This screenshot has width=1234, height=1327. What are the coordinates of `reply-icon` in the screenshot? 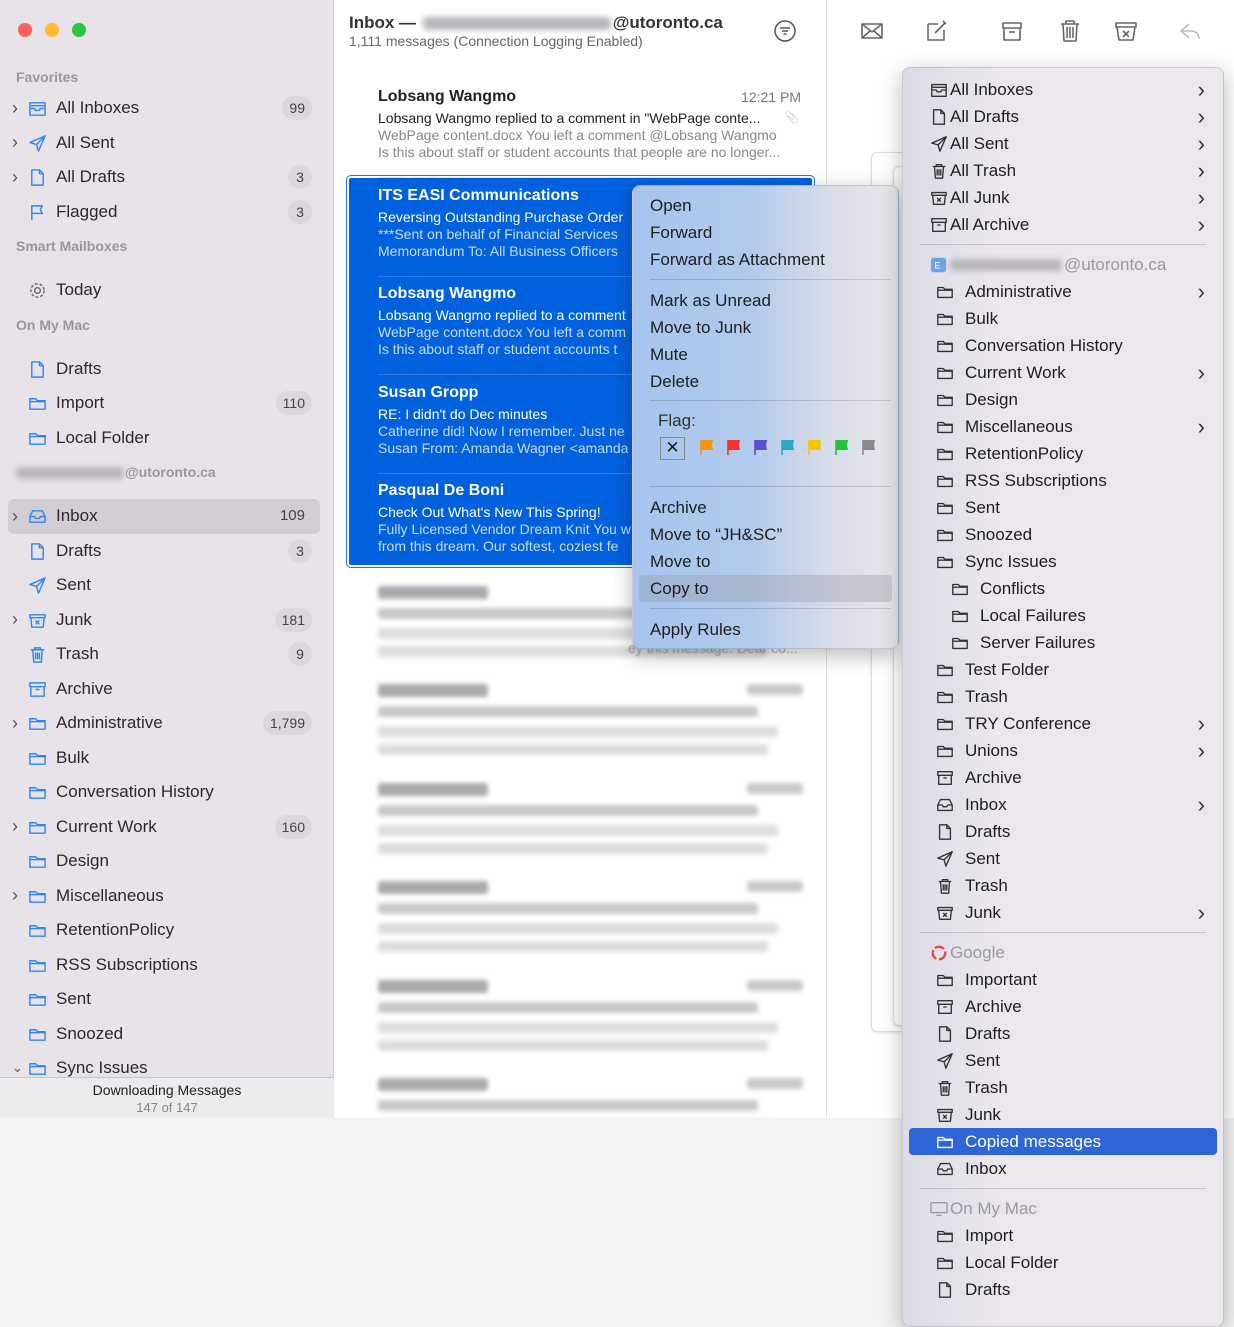 It's located at (1190, 31).